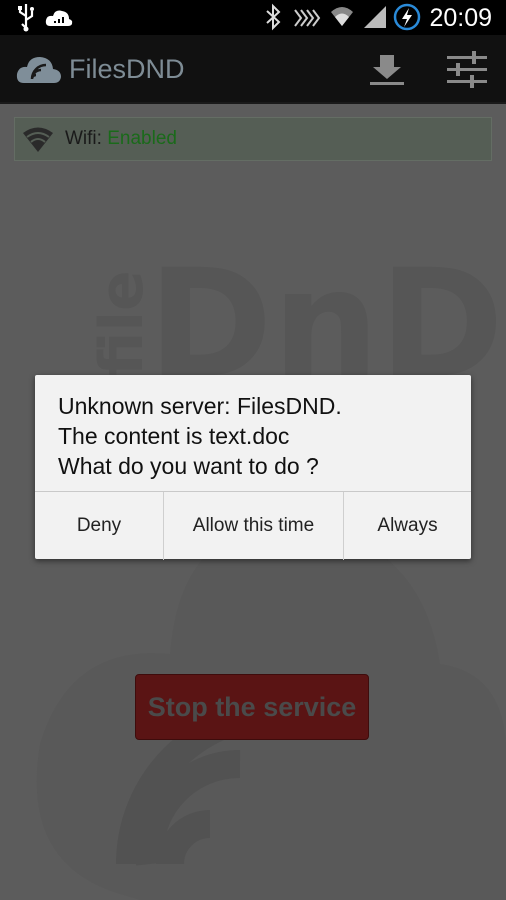 Image resolution: width=506 pixels, height=900 pixels. Describe the element at coordinates (273, 17) in the screenshot. I see `bluetooth-icon` at that location.